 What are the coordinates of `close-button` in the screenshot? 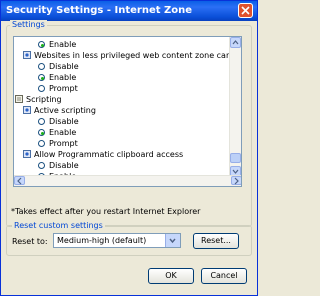 It's located at (245, 10).